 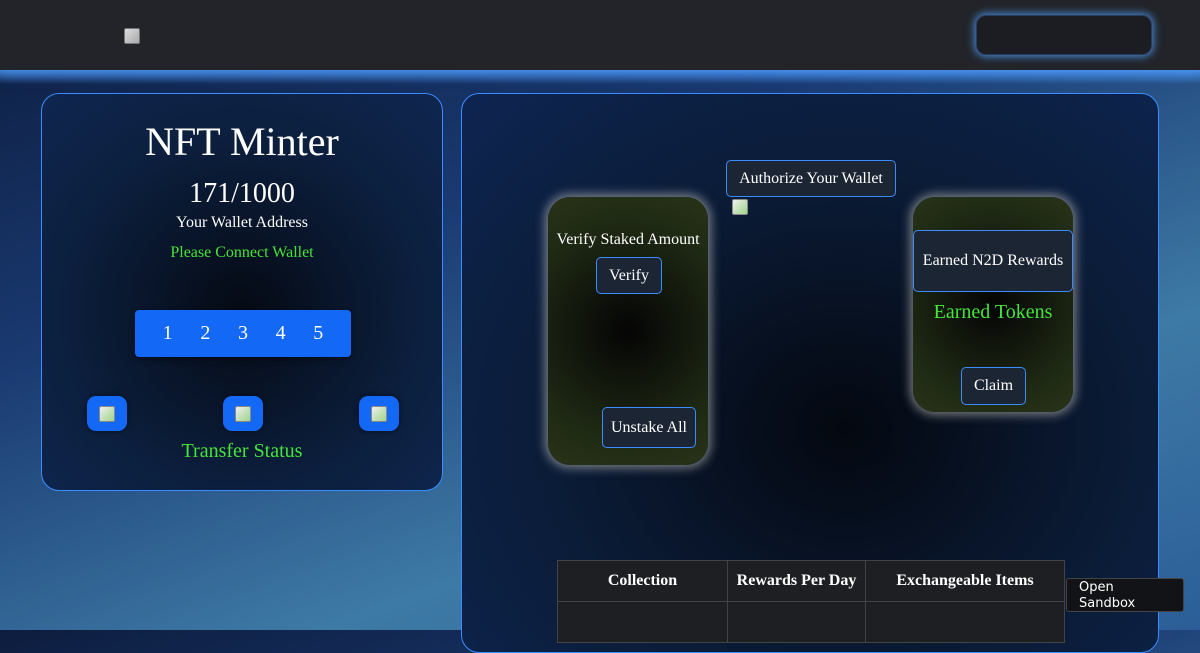 I want to click on unstake-all-button: Unstake All, so click(x=649, y=427).